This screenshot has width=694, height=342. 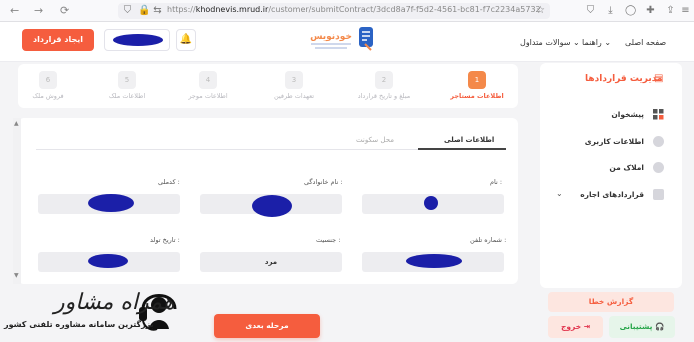 What do you see at coordinates (670, 10) in the screenshot?
I see `share-icon: ⇪` at bounding box center [670, 10].